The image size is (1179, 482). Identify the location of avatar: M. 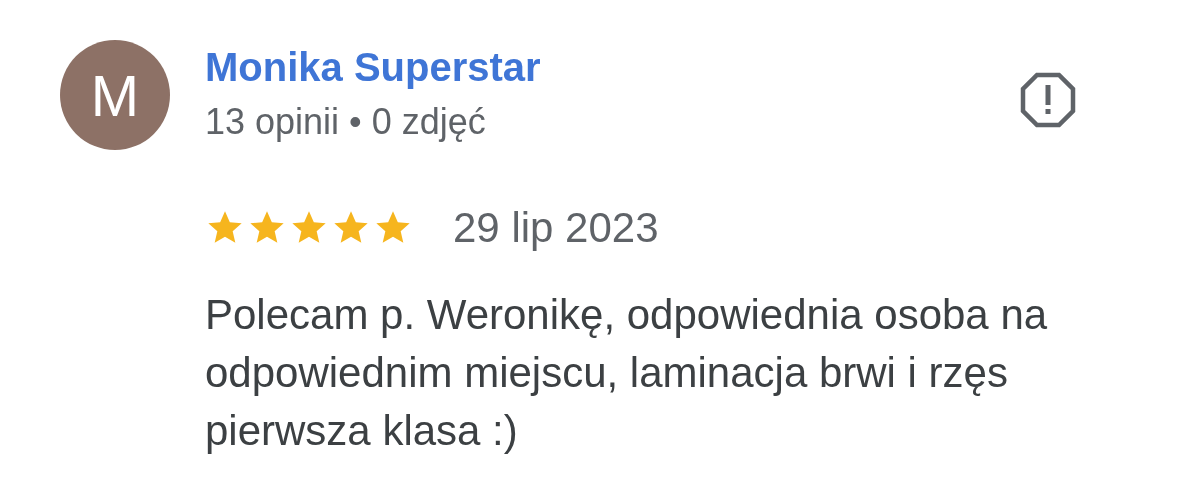
(115, 95).